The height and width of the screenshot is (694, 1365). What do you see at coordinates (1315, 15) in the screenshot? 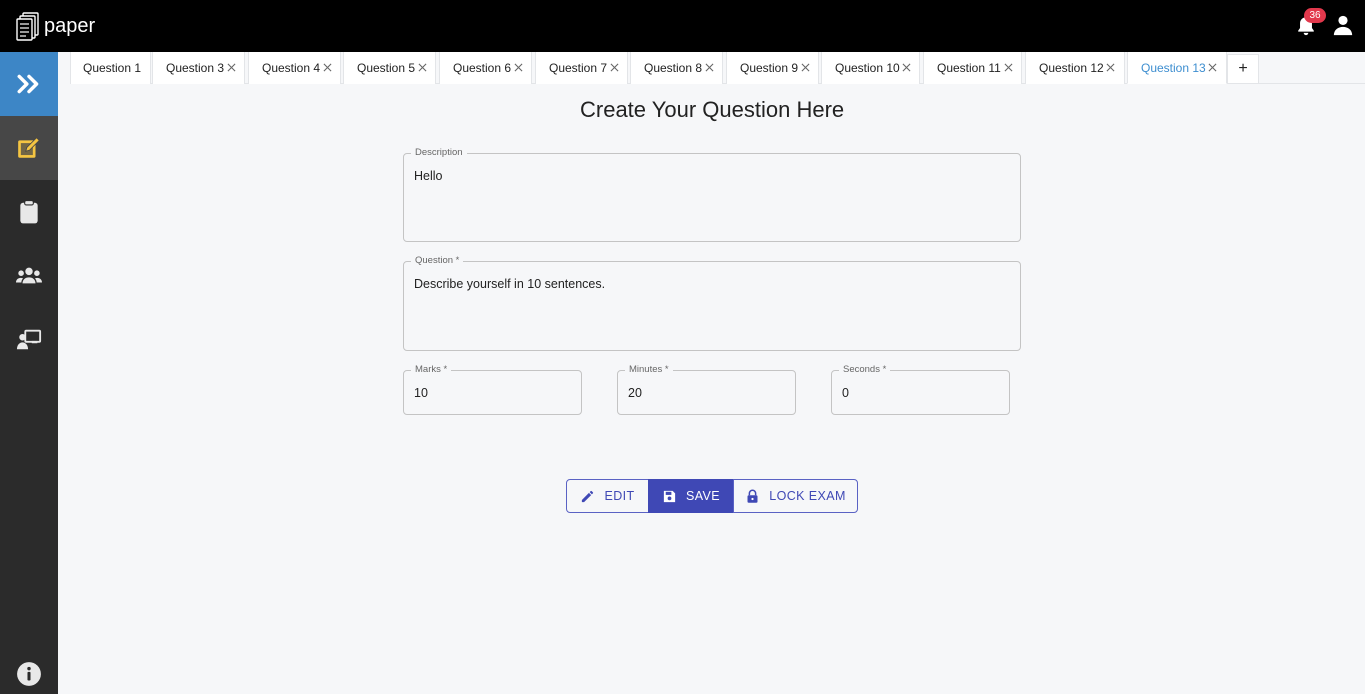
I see `notification-badge: 36` at bounding box center [1315, 15].